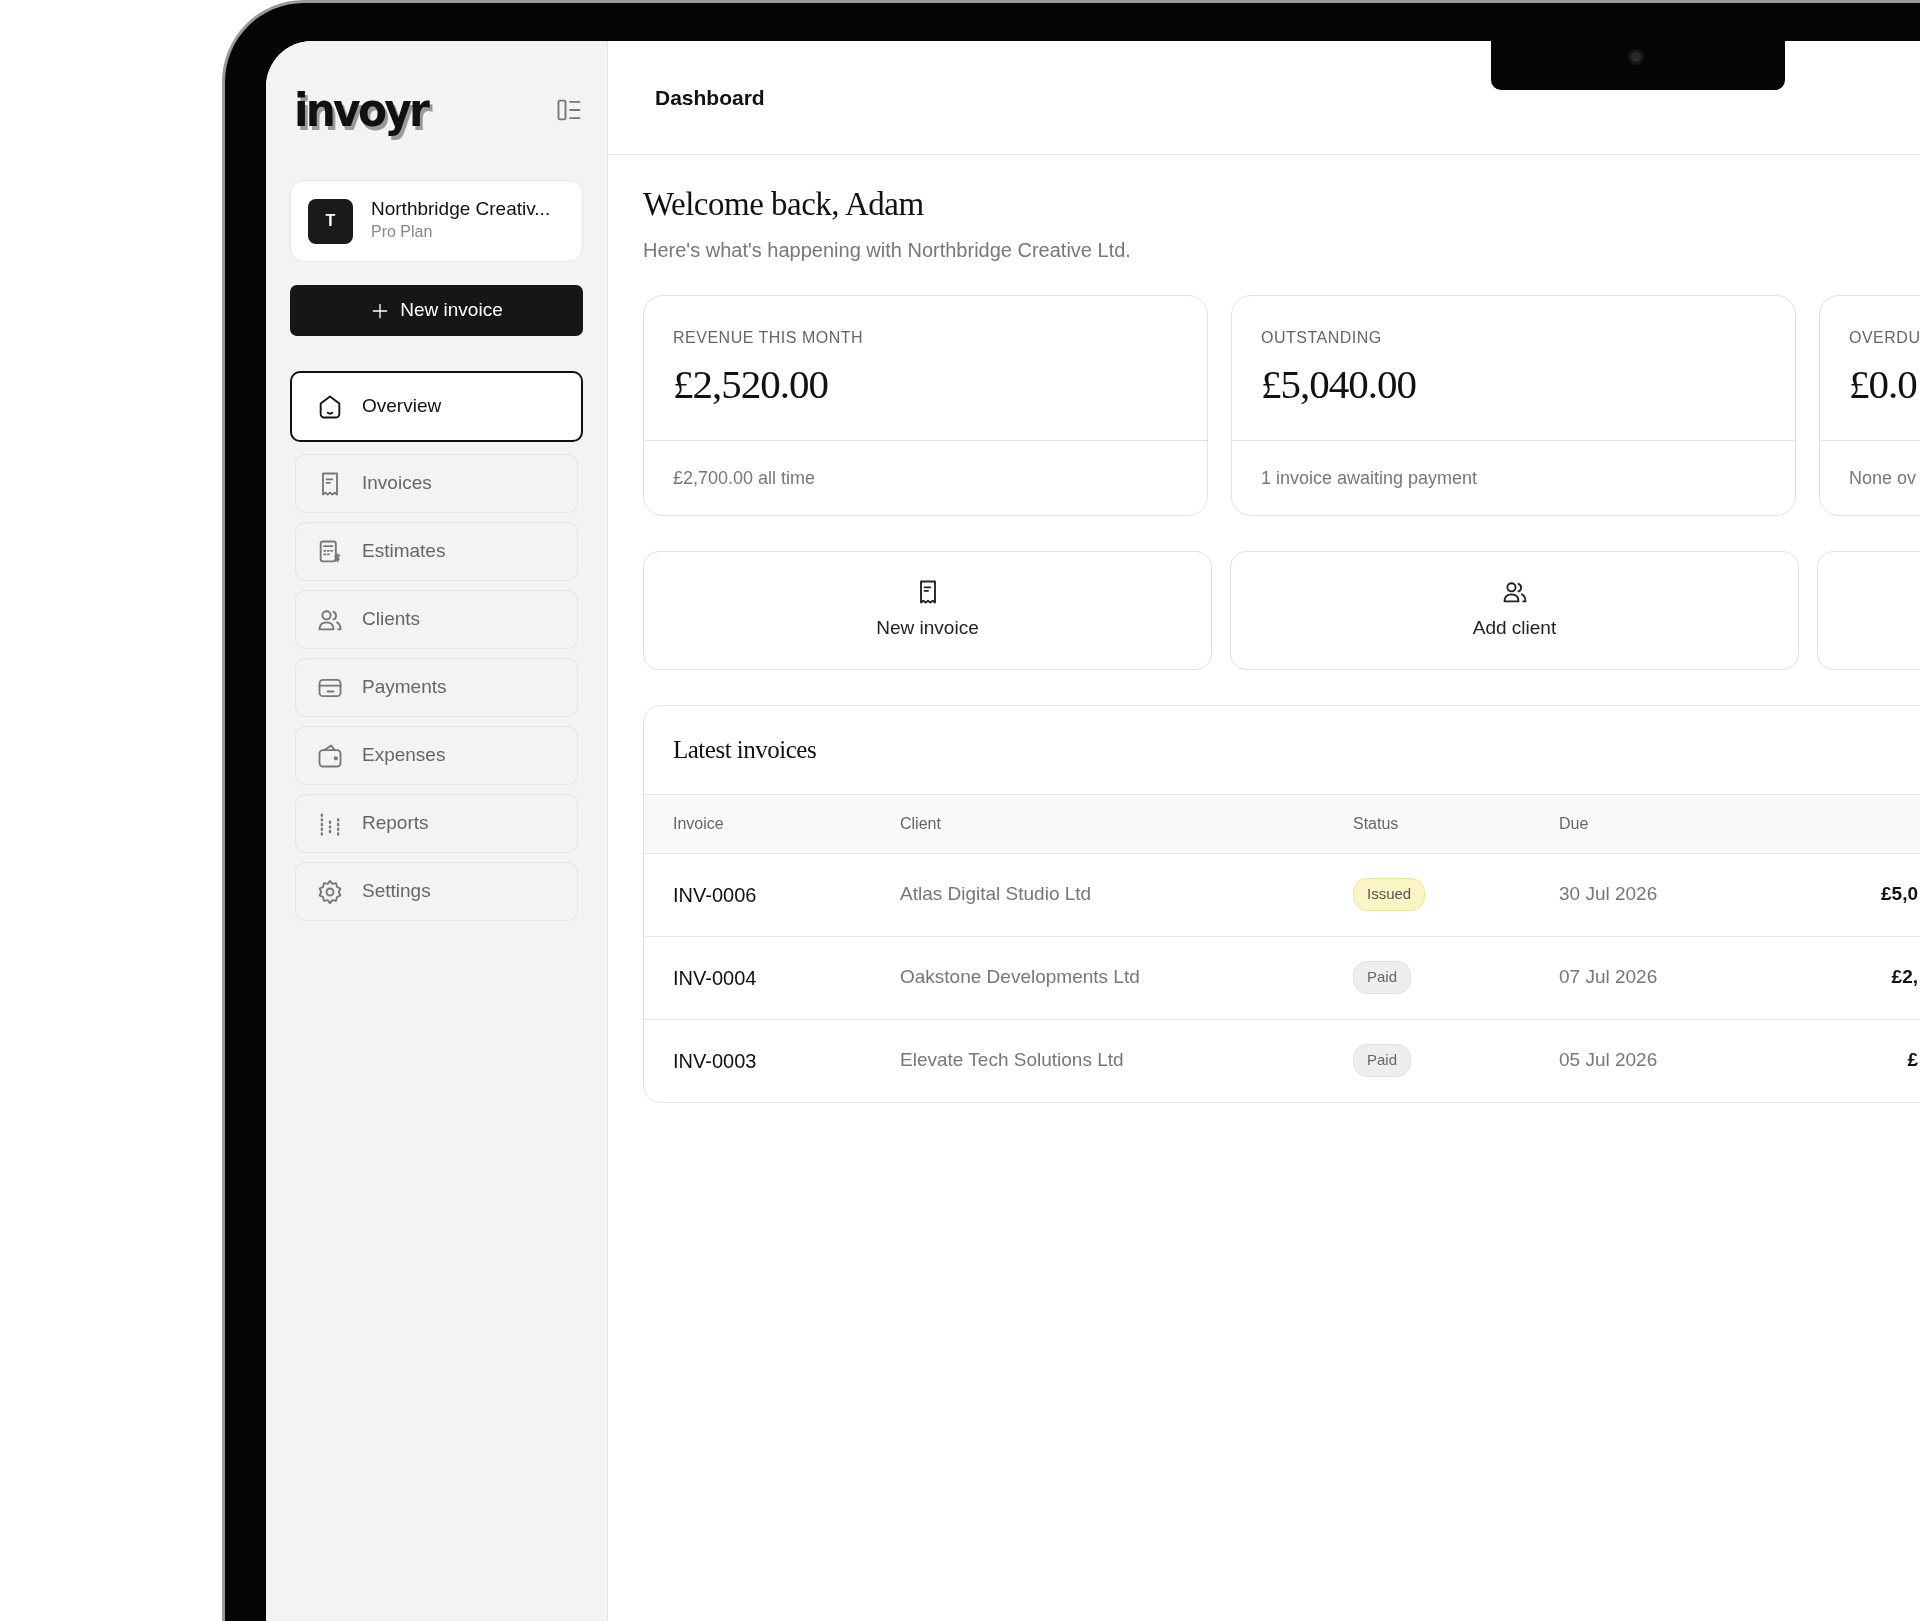 This screenshot has height=1621, width=1920. What do you see at coordinates (710, 97) in the screenshot?
I see `page-title: Dashboard` at bounding box center [710, 97].